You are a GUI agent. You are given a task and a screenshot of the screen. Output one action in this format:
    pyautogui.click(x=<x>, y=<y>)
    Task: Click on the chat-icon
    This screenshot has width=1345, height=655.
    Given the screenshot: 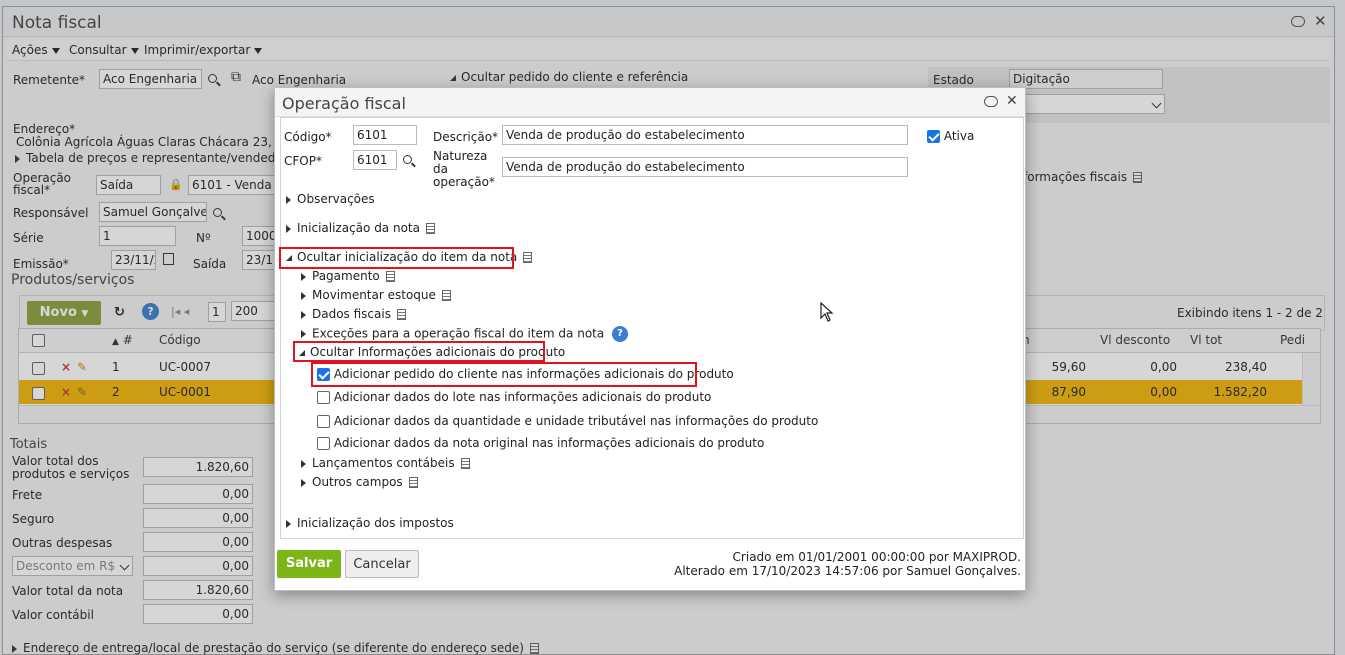 What is the action you would take?
    pyautogui.click(x=991, y=103)
    